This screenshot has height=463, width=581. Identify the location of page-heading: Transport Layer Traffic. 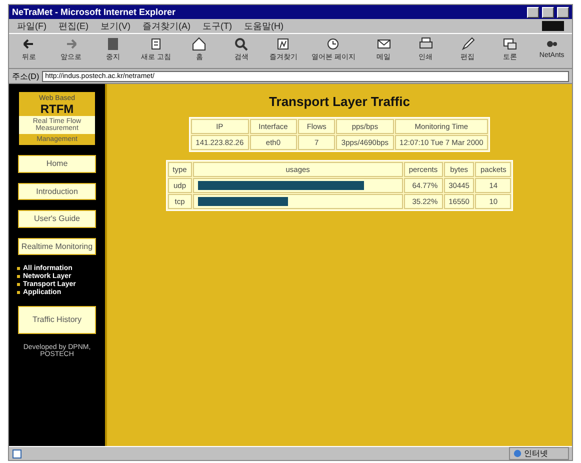
(339, 101).